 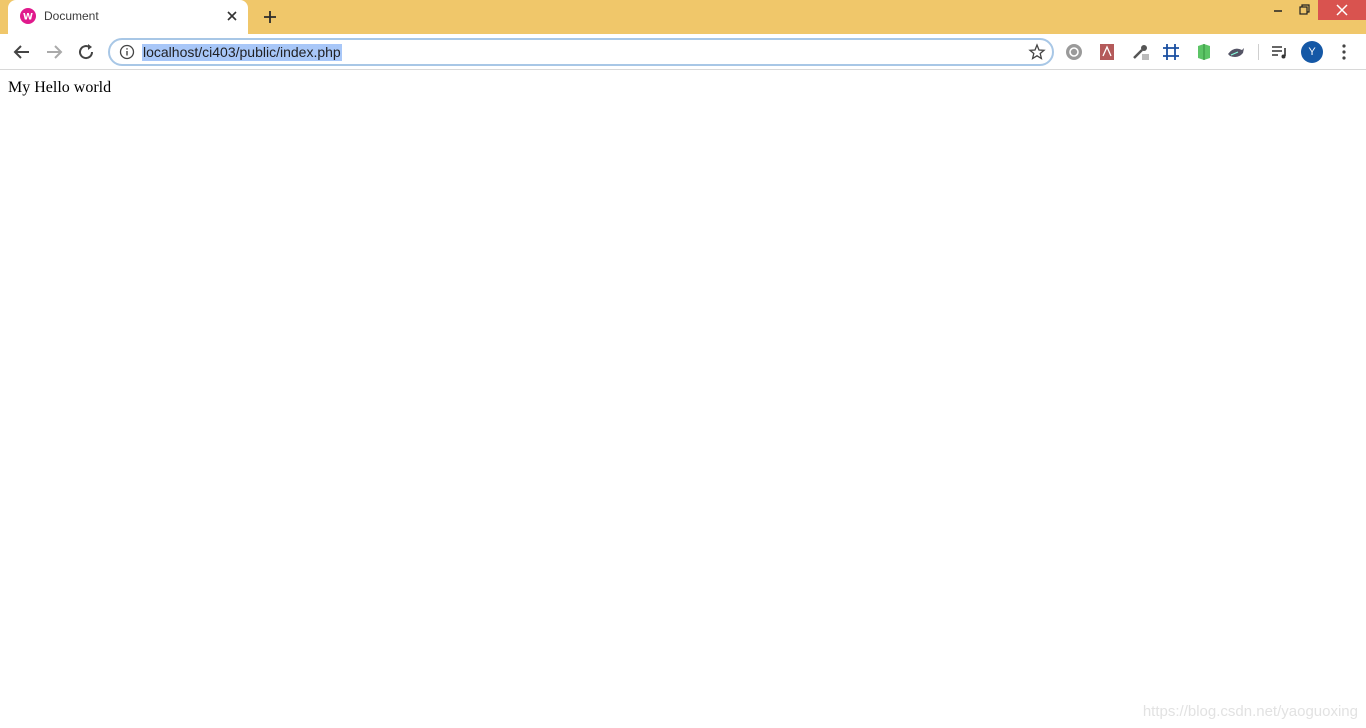 What do you see at coordinates (242, 52) in the screenshot?
I see `url-text: localhost/ci403/public/index.php` at bounding box center [242, 52].